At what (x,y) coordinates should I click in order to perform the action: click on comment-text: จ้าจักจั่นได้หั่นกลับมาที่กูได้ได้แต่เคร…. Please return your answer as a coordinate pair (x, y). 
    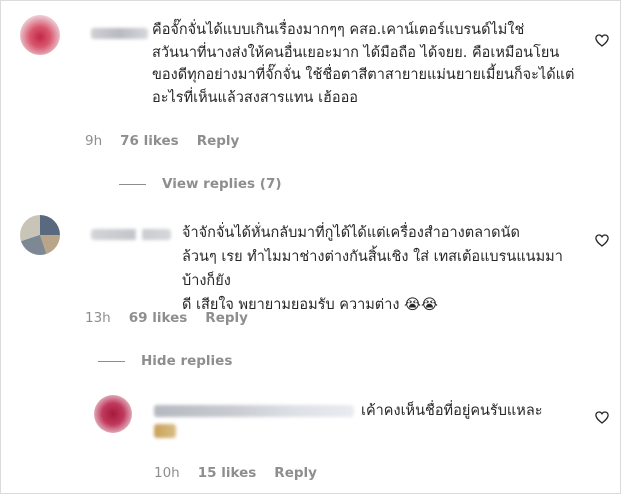
    Looking at the image, I should click on (372, 269).